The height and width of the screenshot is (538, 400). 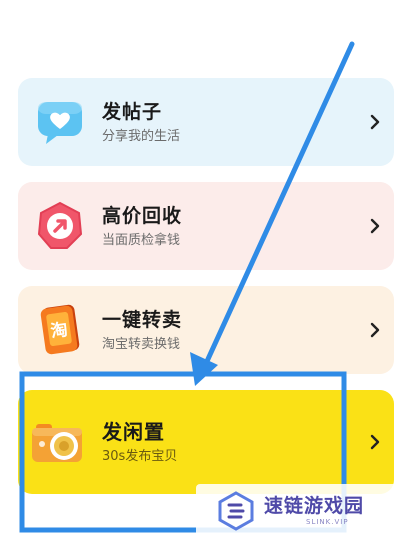 What do you see at coordinates (314, 506) in the screenshot?
I see `watermark-title: 速链游戏园` at bounding box center [314, 506].